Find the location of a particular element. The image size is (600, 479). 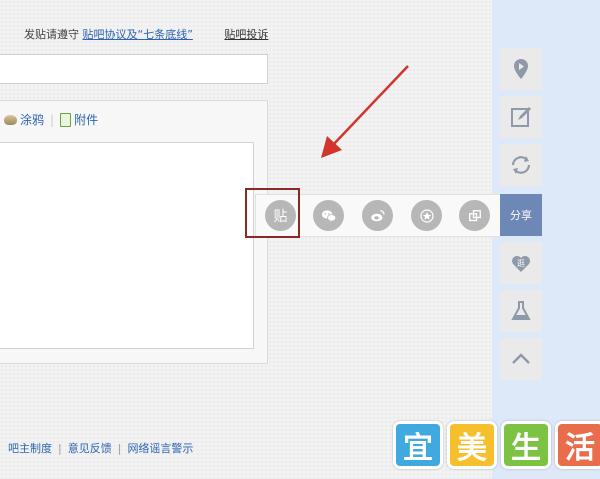

sidebar-refresh-button is located at coordinates (521, 165).